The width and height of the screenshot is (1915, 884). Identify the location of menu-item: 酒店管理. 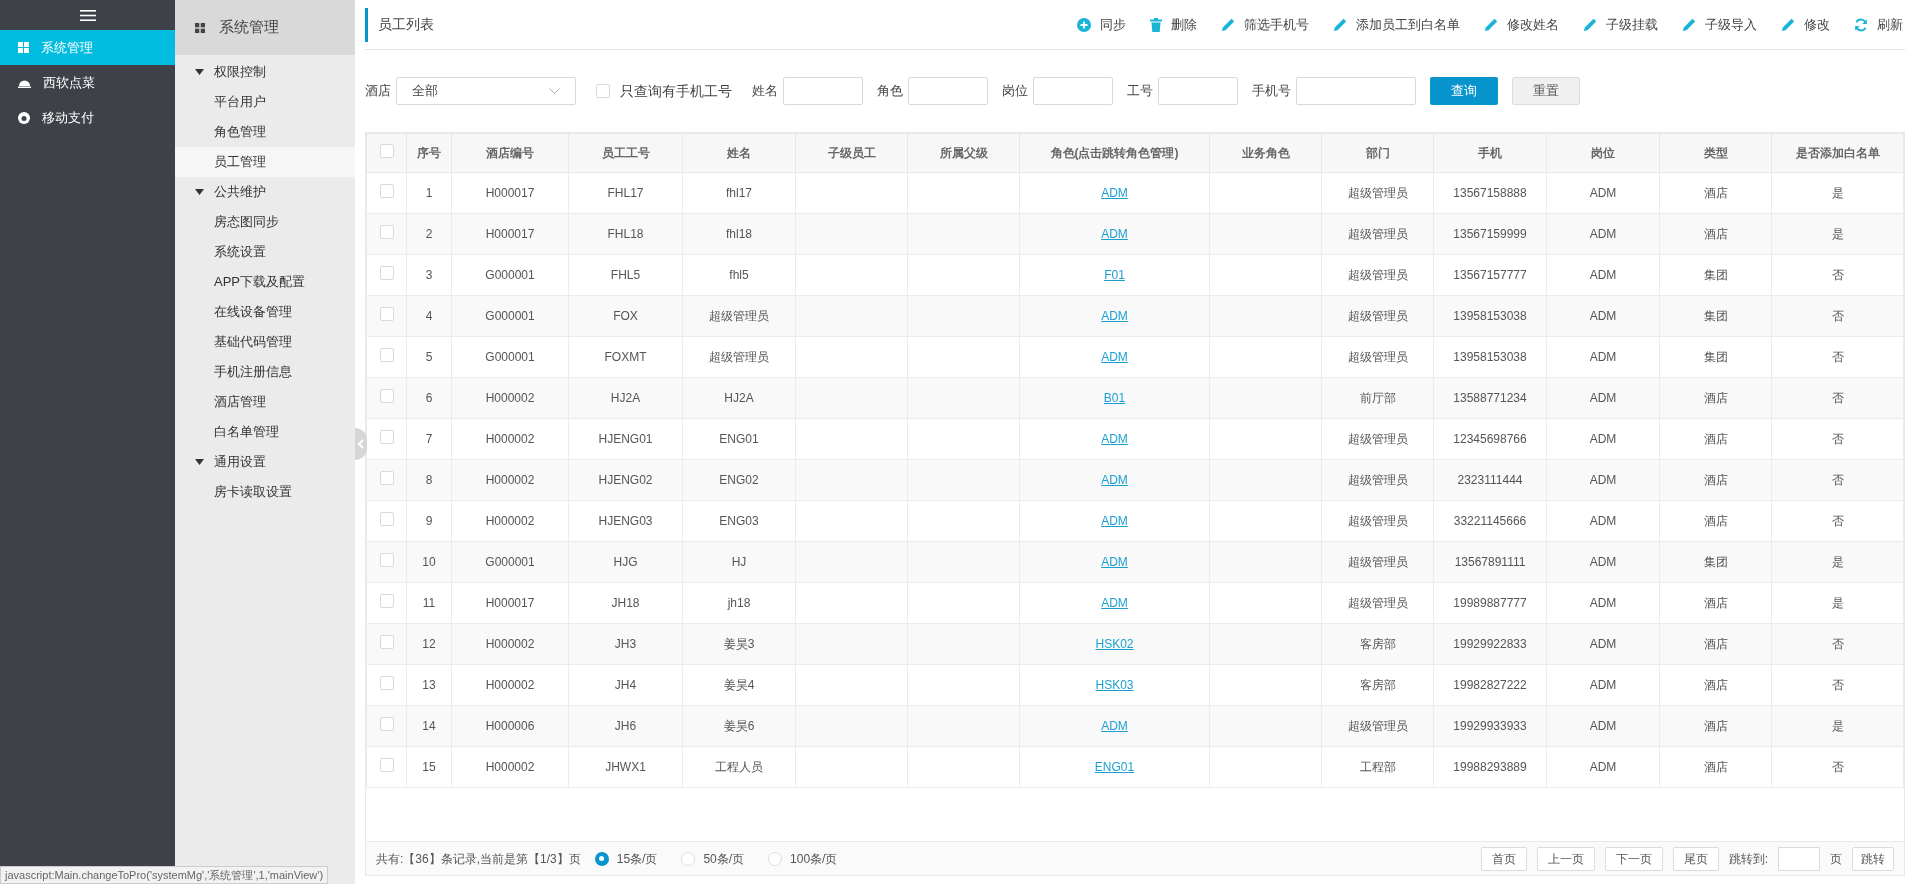
(265, 402).